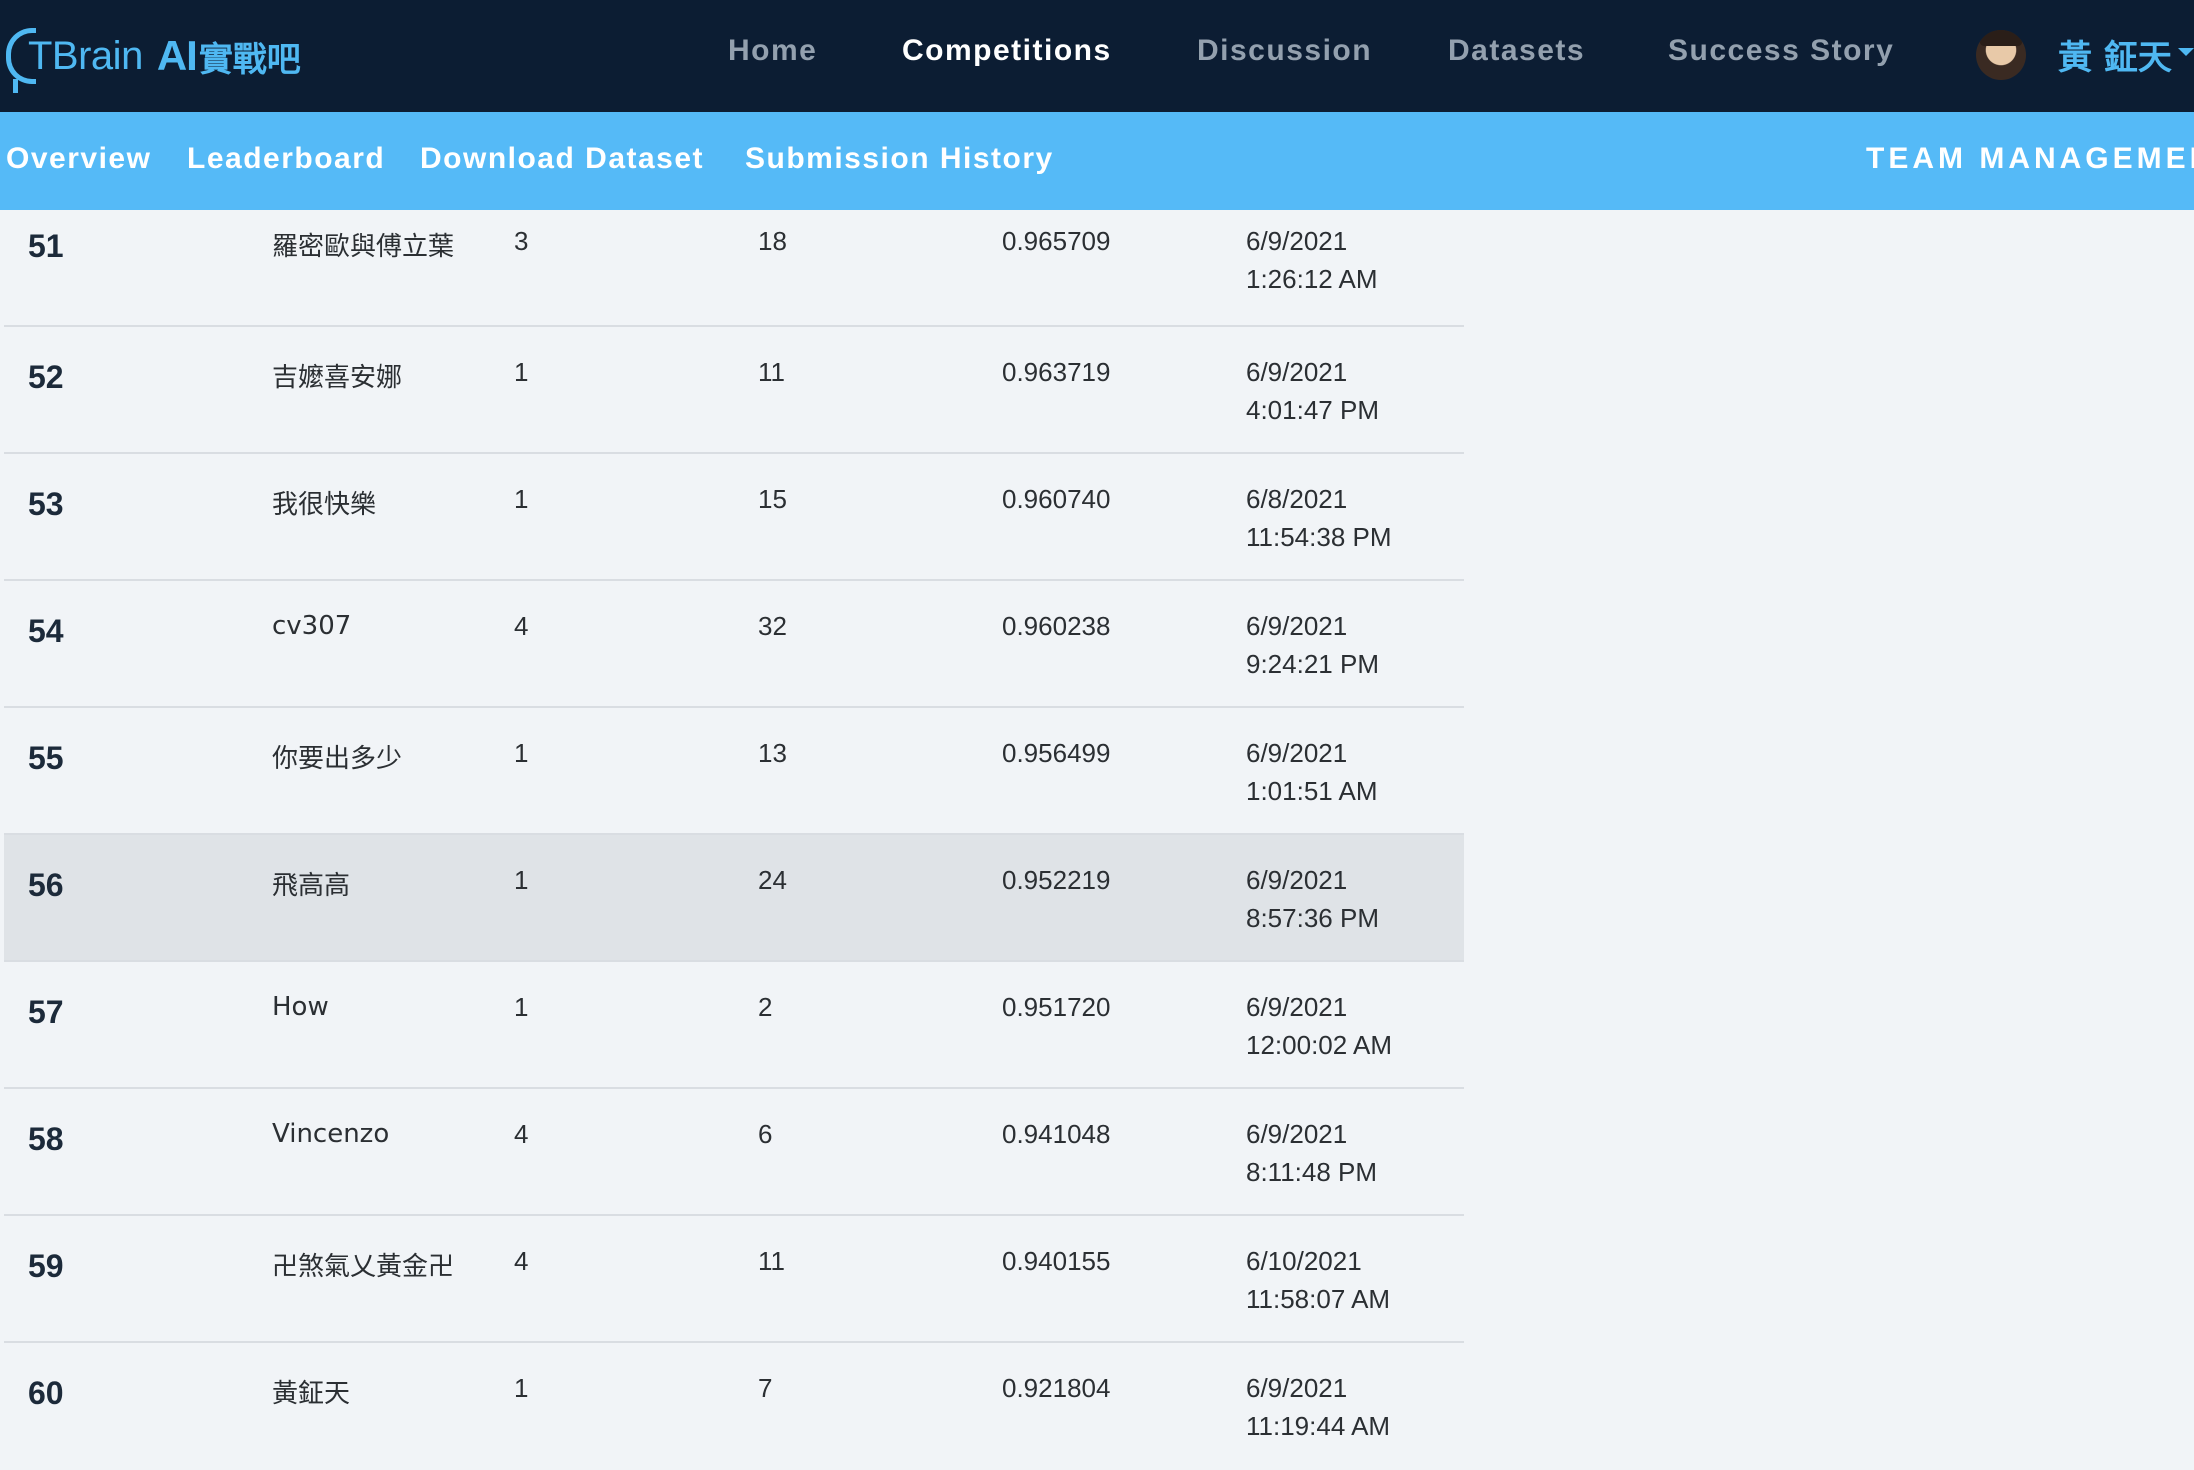  What do you see at coordinates (1318, 1280) in the screenshot?
I see `last-submission-cell: 6/10/2021 11:58:07 AM` at bounding box center [1318, 1280].